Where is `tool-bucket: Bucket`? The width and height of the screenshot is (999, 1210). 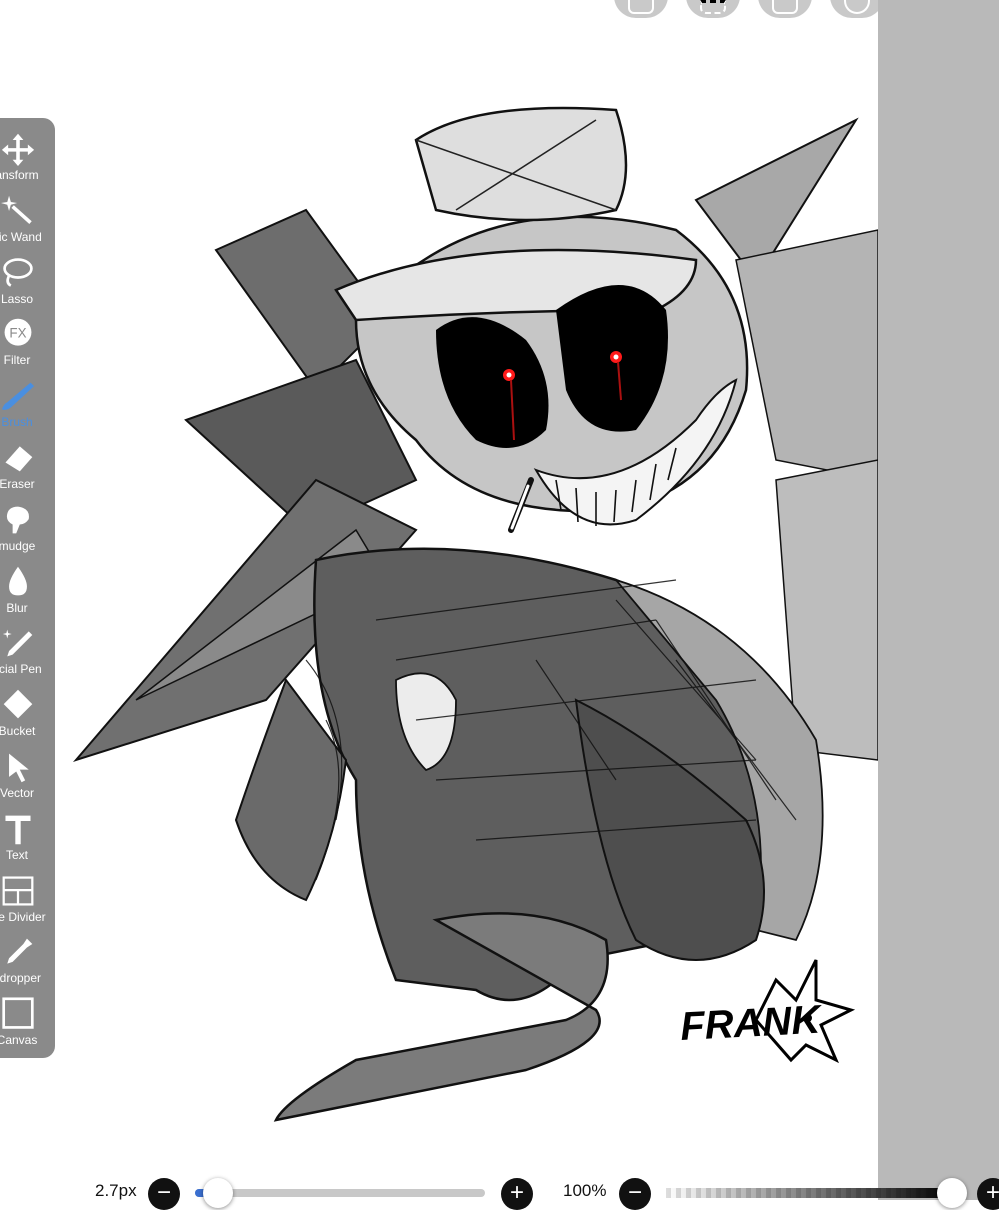 tool-bucket: Bucket is located at coordinates (27, 717).